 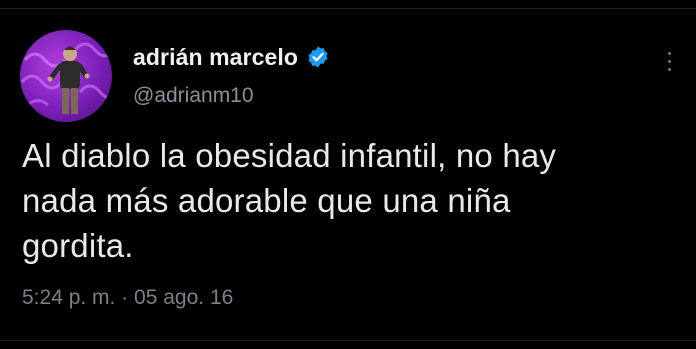 I want to click on tweet-timestamp: 5:24 p. m. · 05 ago. 16, so click(x=127, y=298).